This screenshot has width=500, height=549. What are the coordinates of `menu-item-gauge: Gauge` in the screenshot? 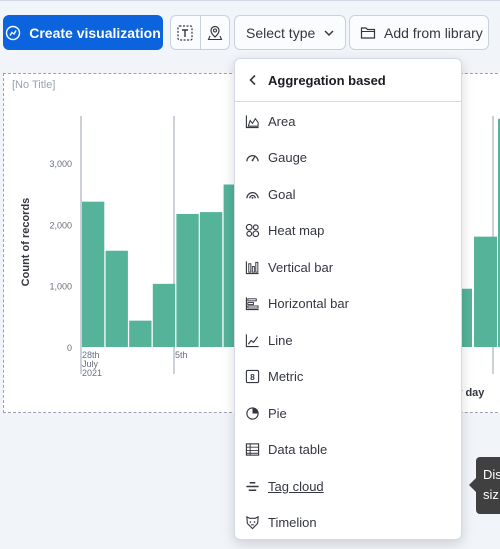 It's located at (348, 158).